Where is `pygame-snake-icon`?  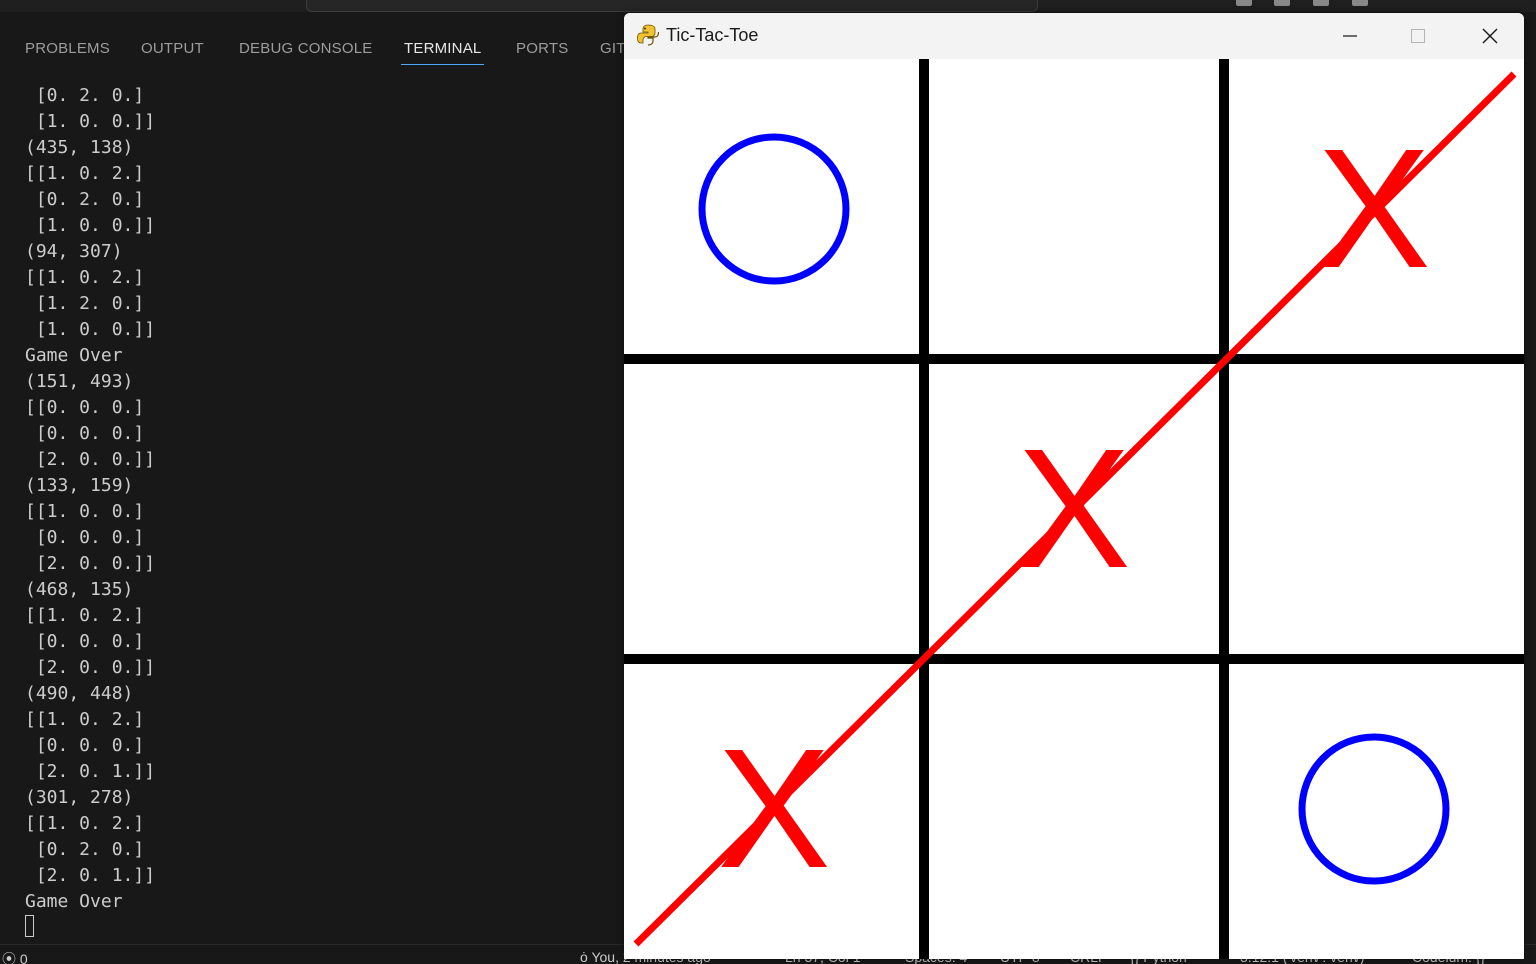 pygame-snake-icon is located at coordinates (648, 35).